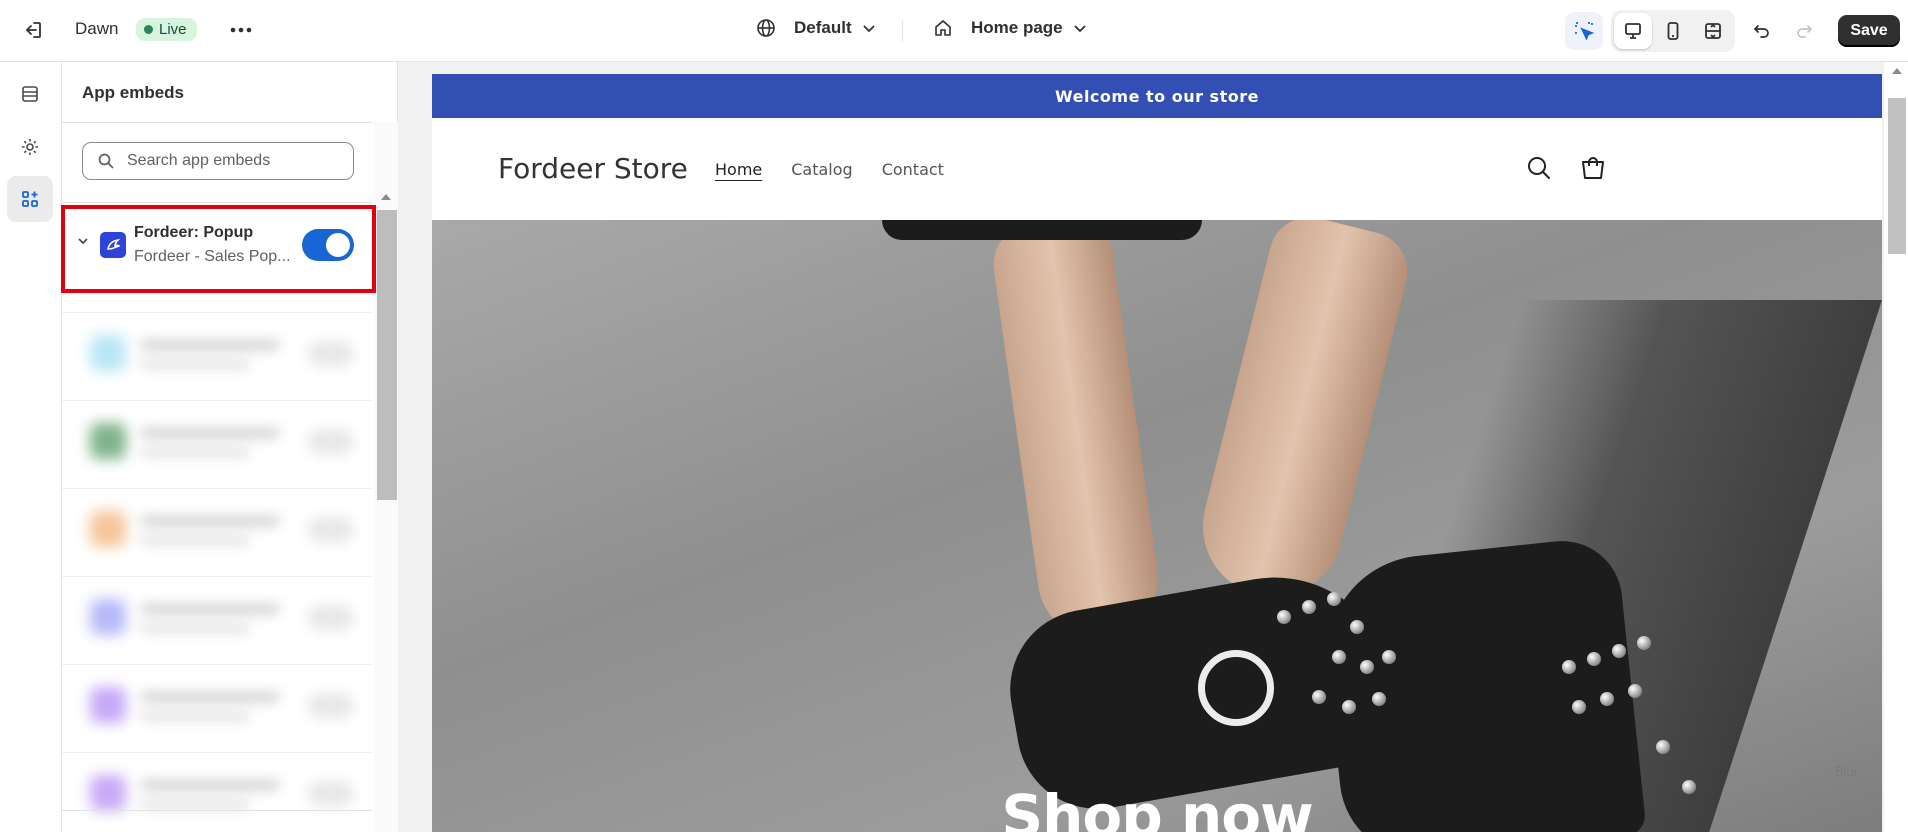  I want to click on search-field, so click(218, 161).